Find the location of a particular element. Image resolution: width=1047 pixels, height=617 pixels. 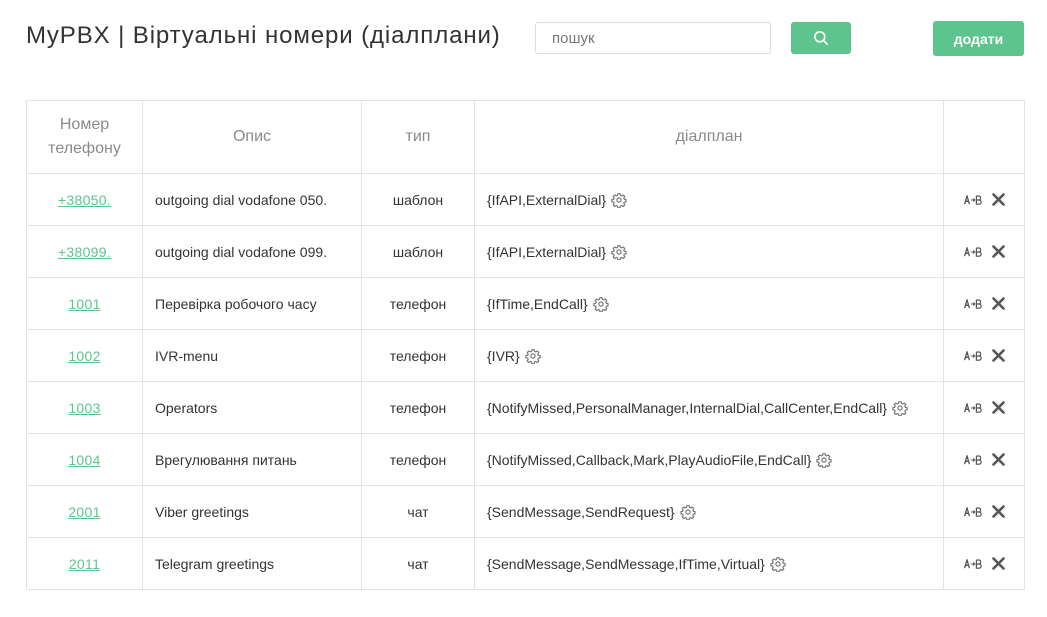

cell-description: Врегулювання питань is located at coordinates (252, 459).